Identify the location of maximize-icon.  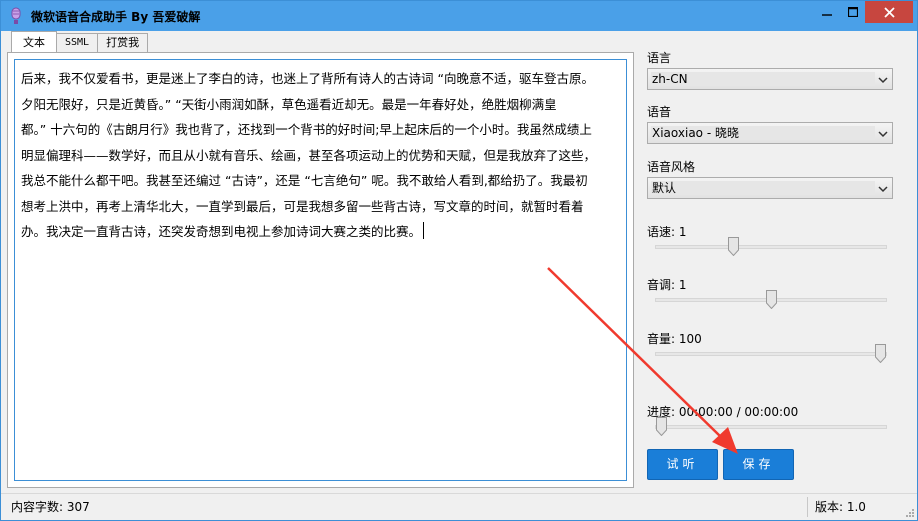
(853, 12).